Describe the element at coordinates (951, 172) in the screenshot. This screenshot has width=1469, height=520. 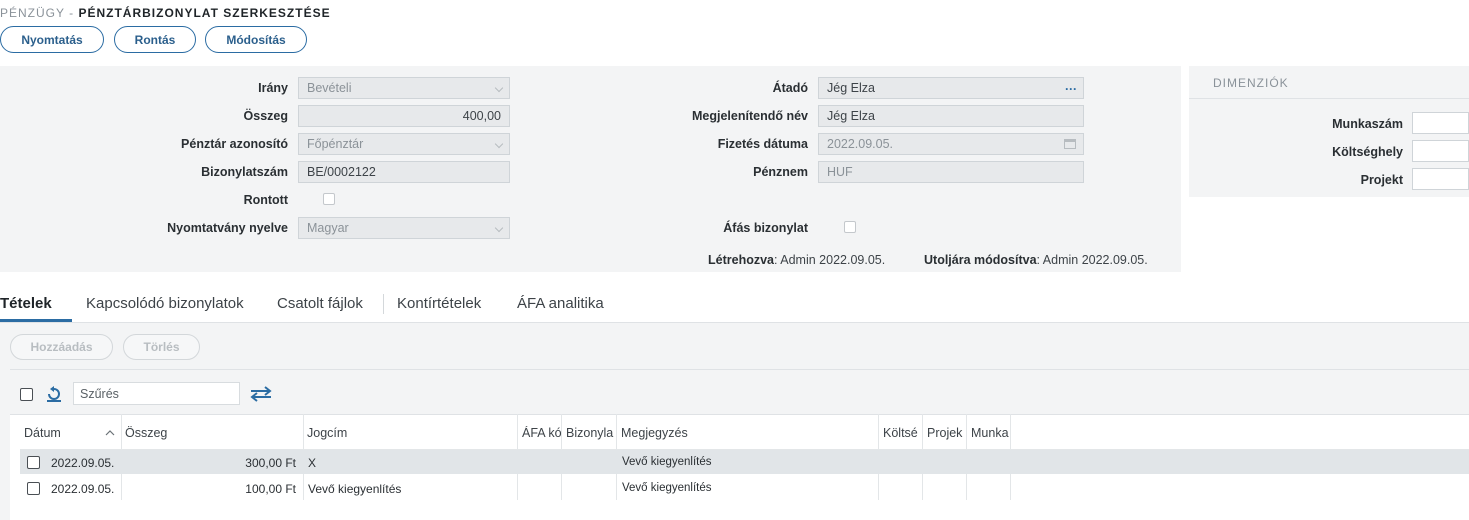
I see `currency-field: HUF` at that location.